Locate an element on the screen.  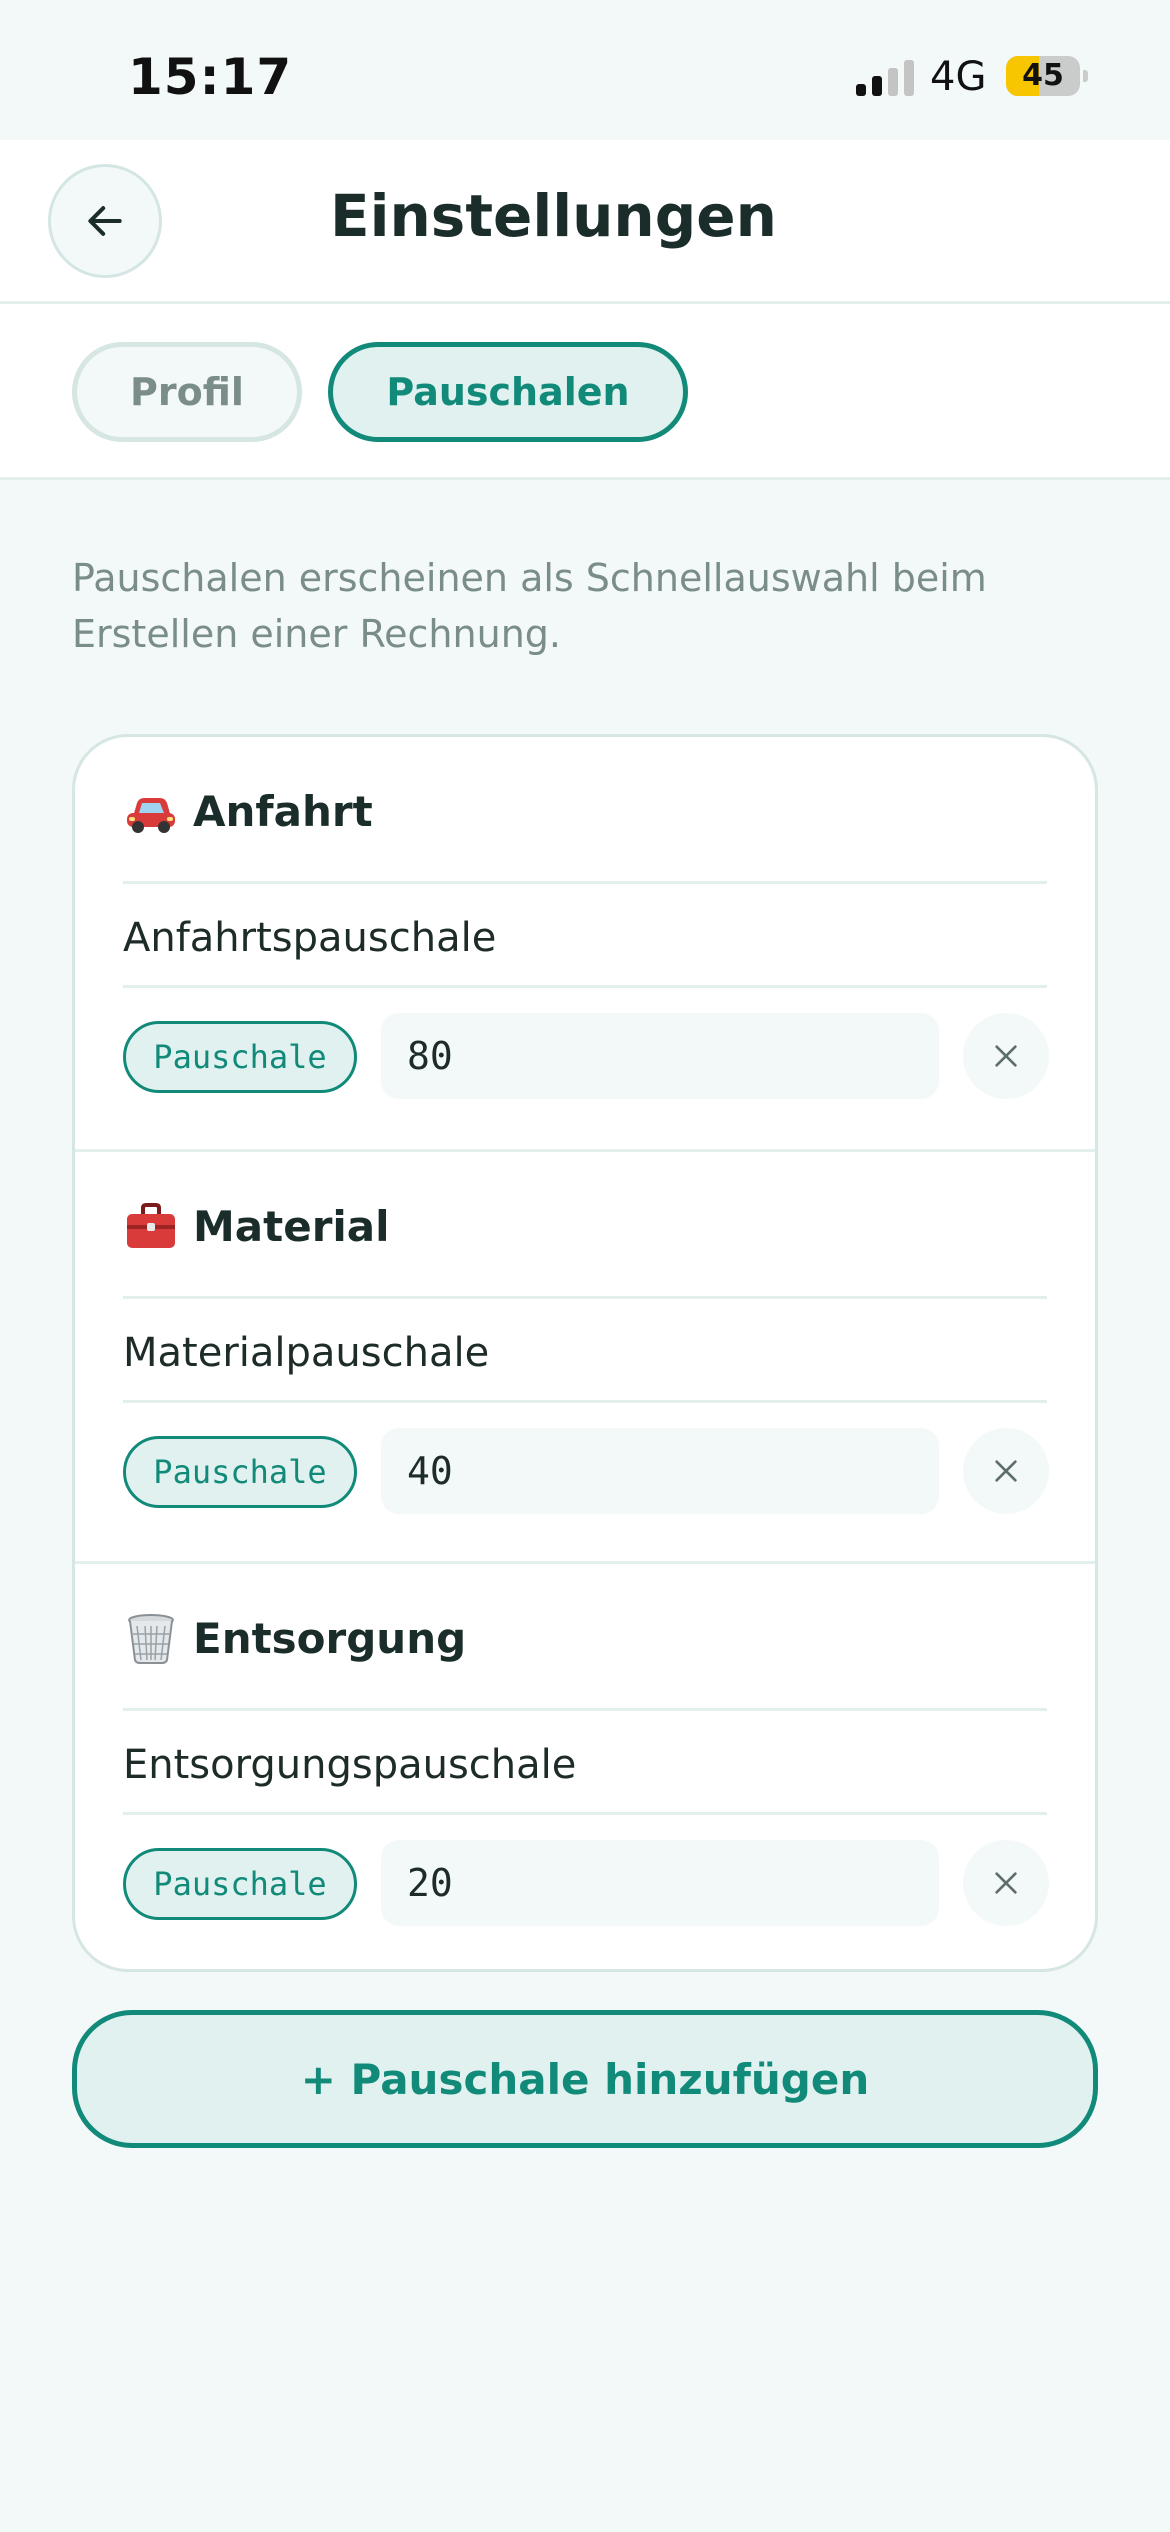
item-category: Material is located at coordinates (291, 1226).